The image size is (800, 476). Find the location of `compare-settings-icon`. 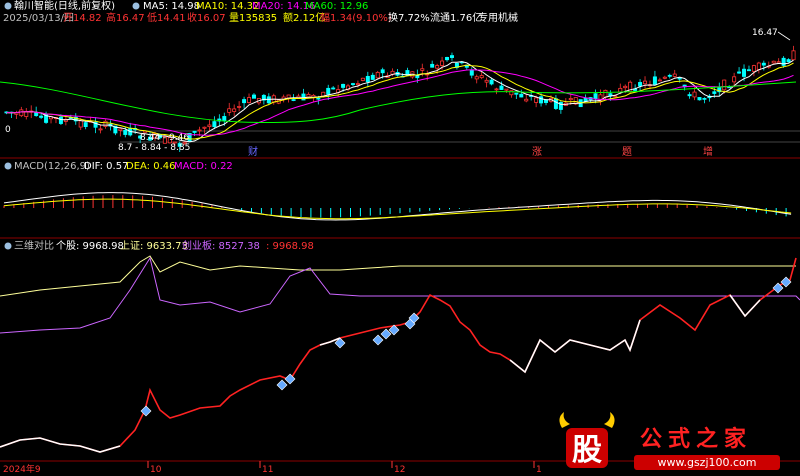

compare-settings-icon is located at coordinates (8, 246).